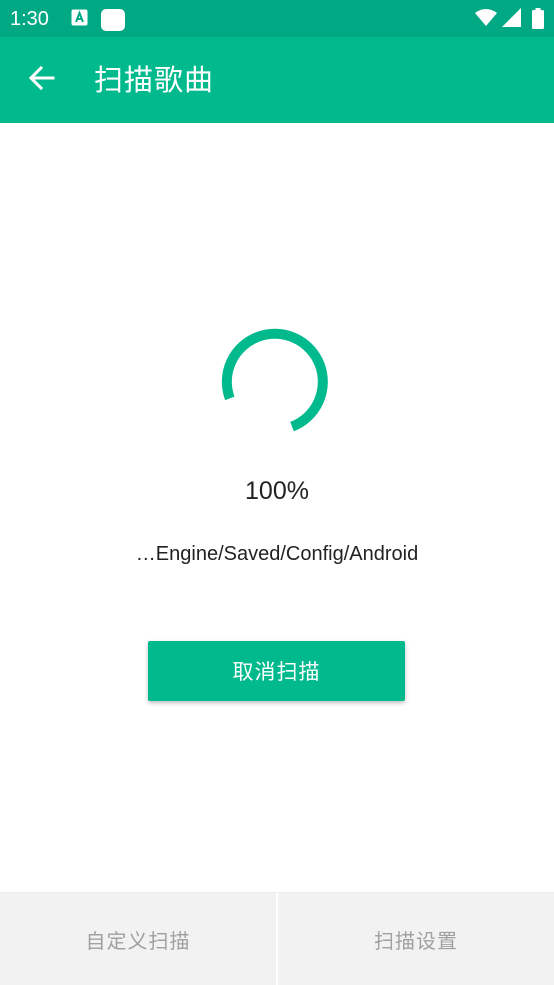 This screenshot has height=985, width=554. I want to click on bottom-bar: 自定义扫描 扫描设置, so click(277, 938).